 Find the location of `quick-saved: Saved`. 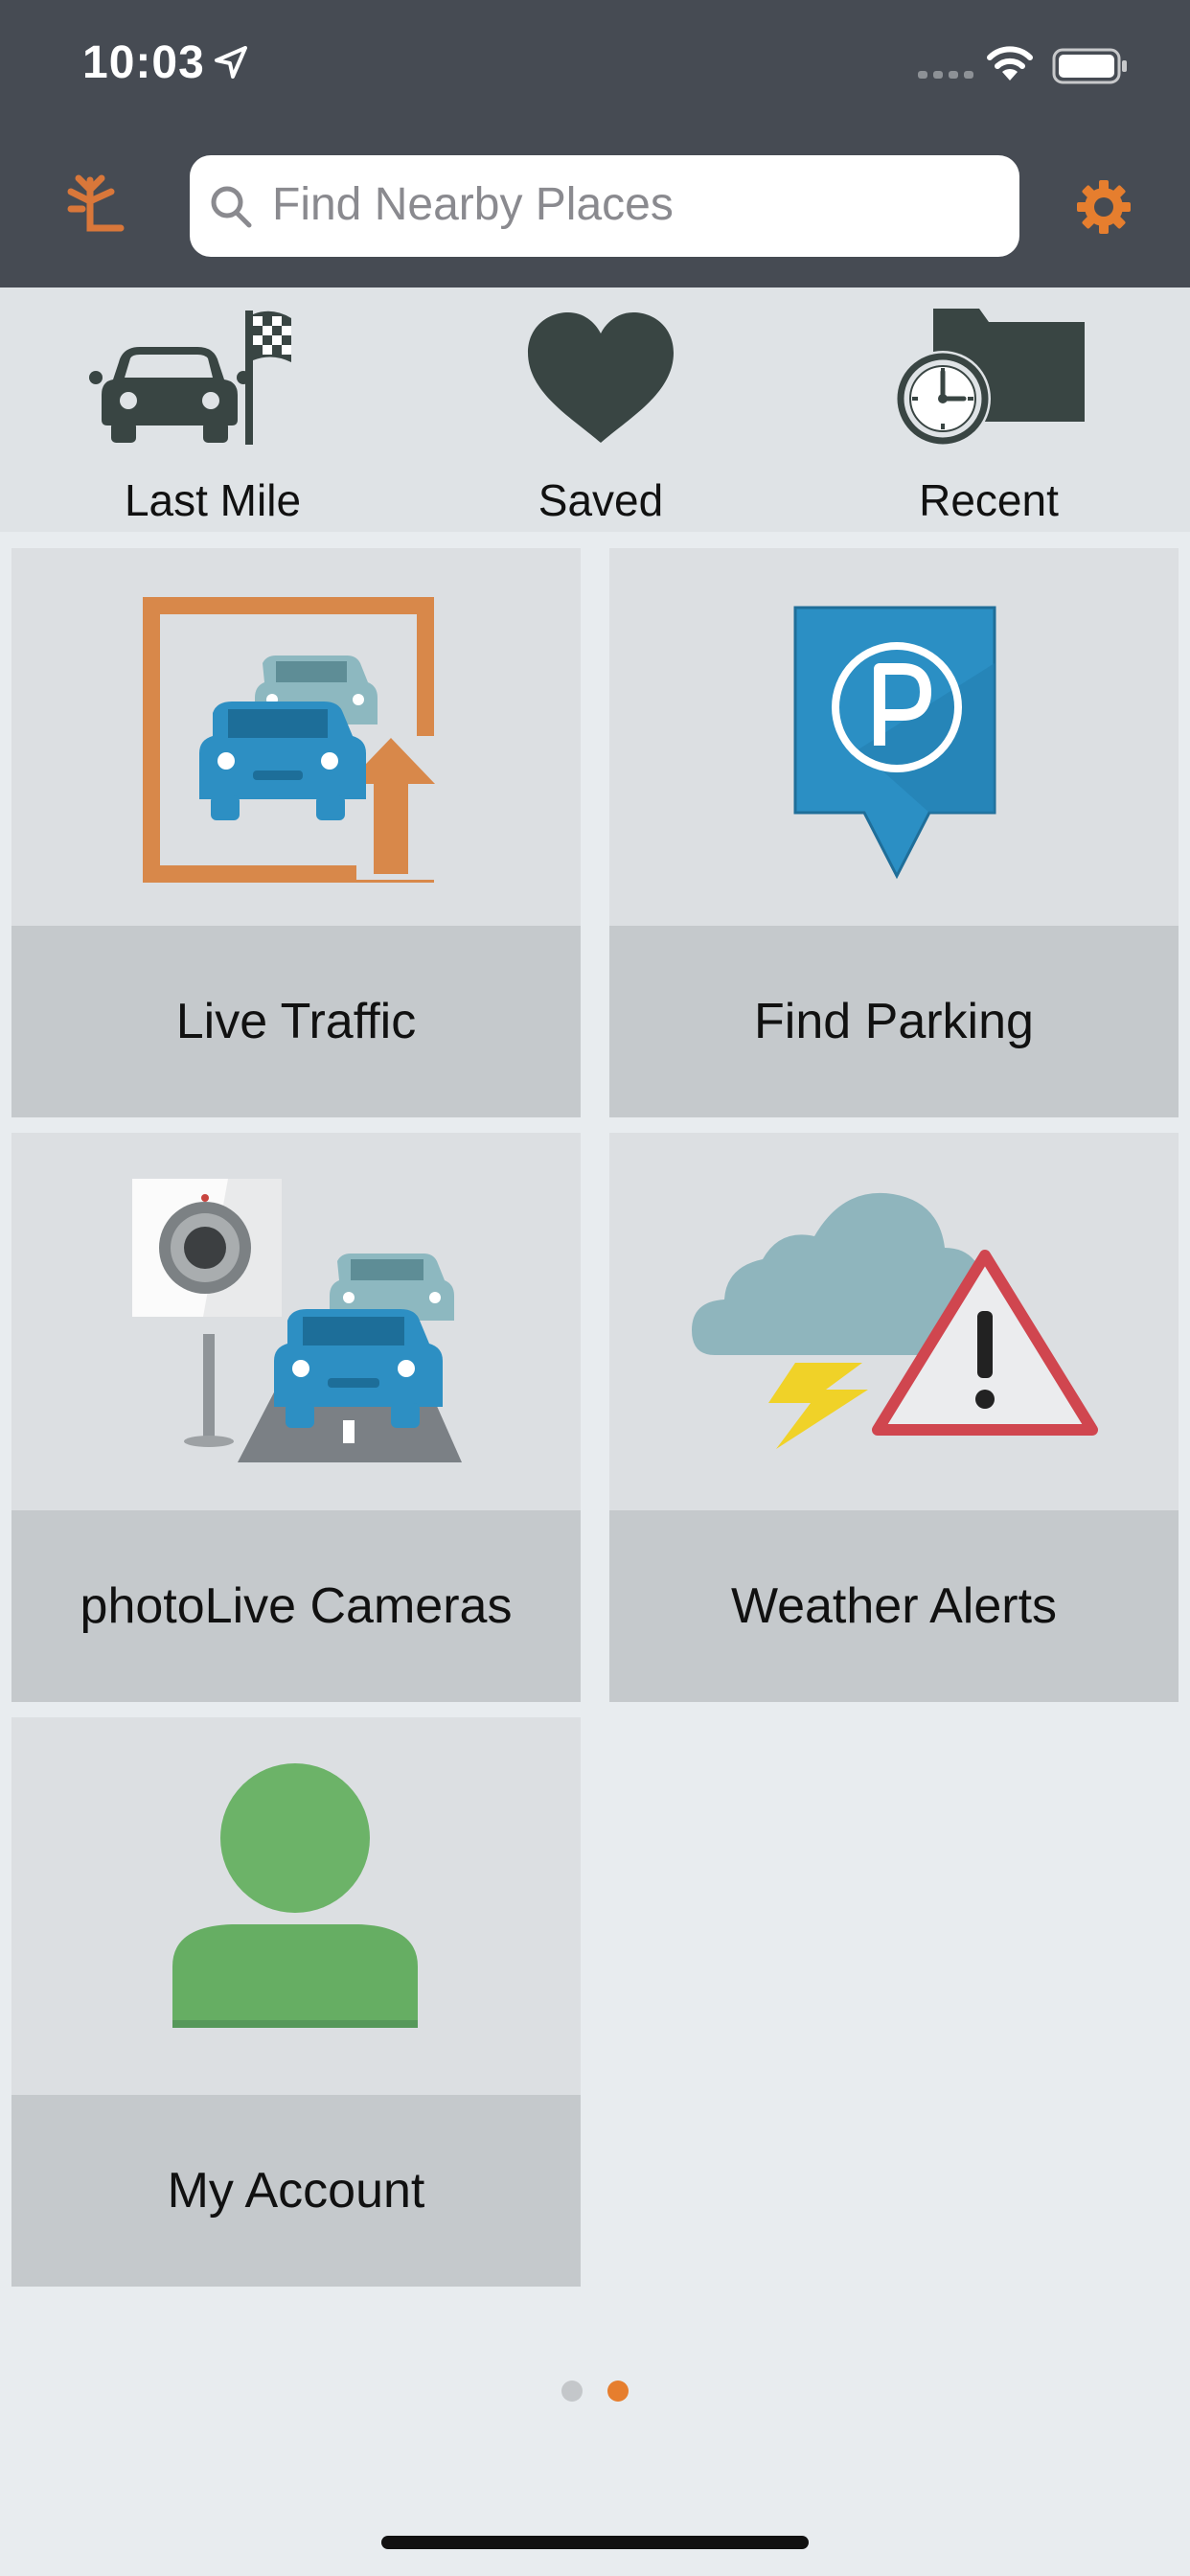

quick-saved: Saved is located at coordinates (601, 410).